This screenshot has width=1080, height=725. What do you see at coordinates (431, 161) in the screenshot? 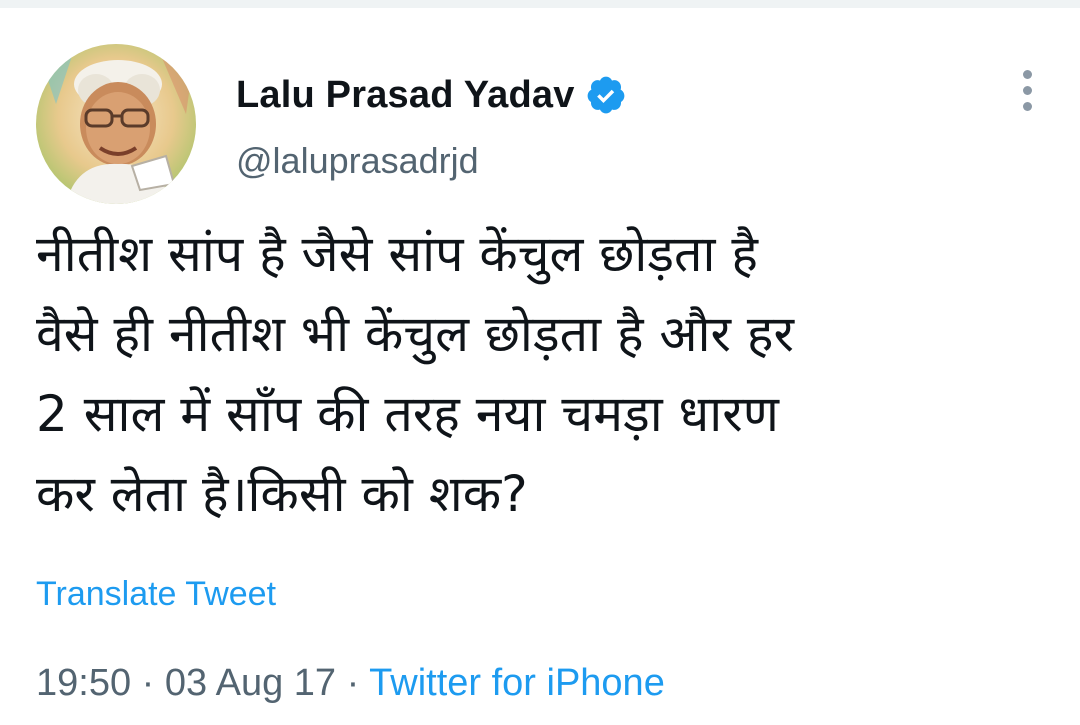
I see `author-handle: @laluprasadrjd` at bounding box center [431, 161].